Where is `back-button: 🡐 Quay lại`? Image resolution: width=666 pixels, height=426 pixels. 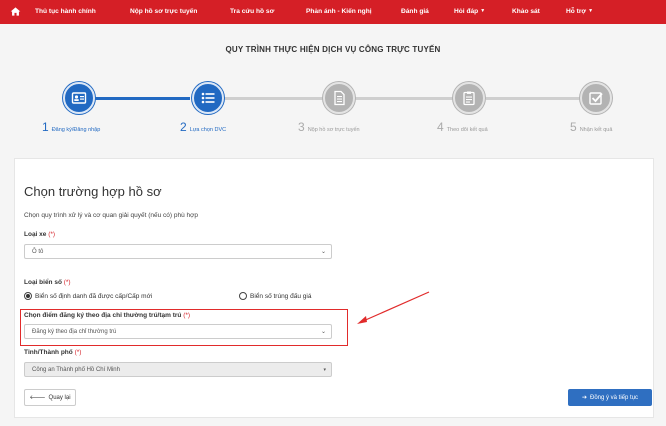 back-button: 🡐 Quay lại is located at coordinates (50, 397).